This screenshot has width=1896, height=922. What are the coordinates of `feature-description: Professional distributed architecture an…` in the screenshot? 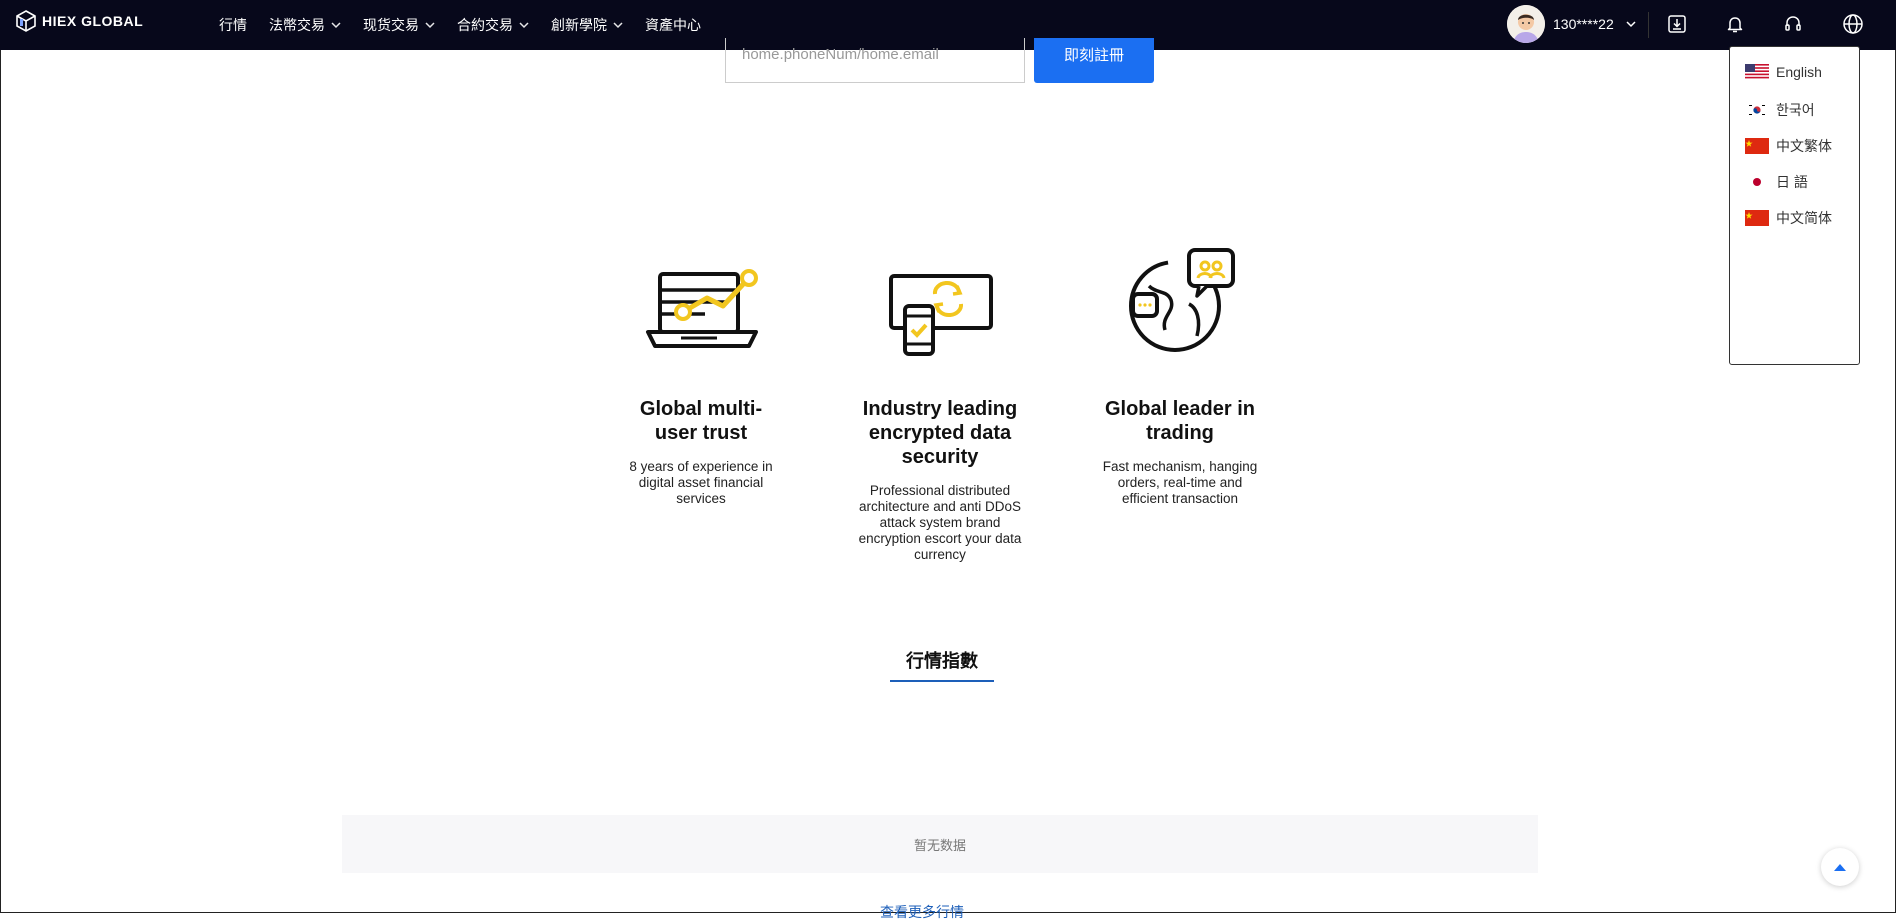 It's located at (940, 522).